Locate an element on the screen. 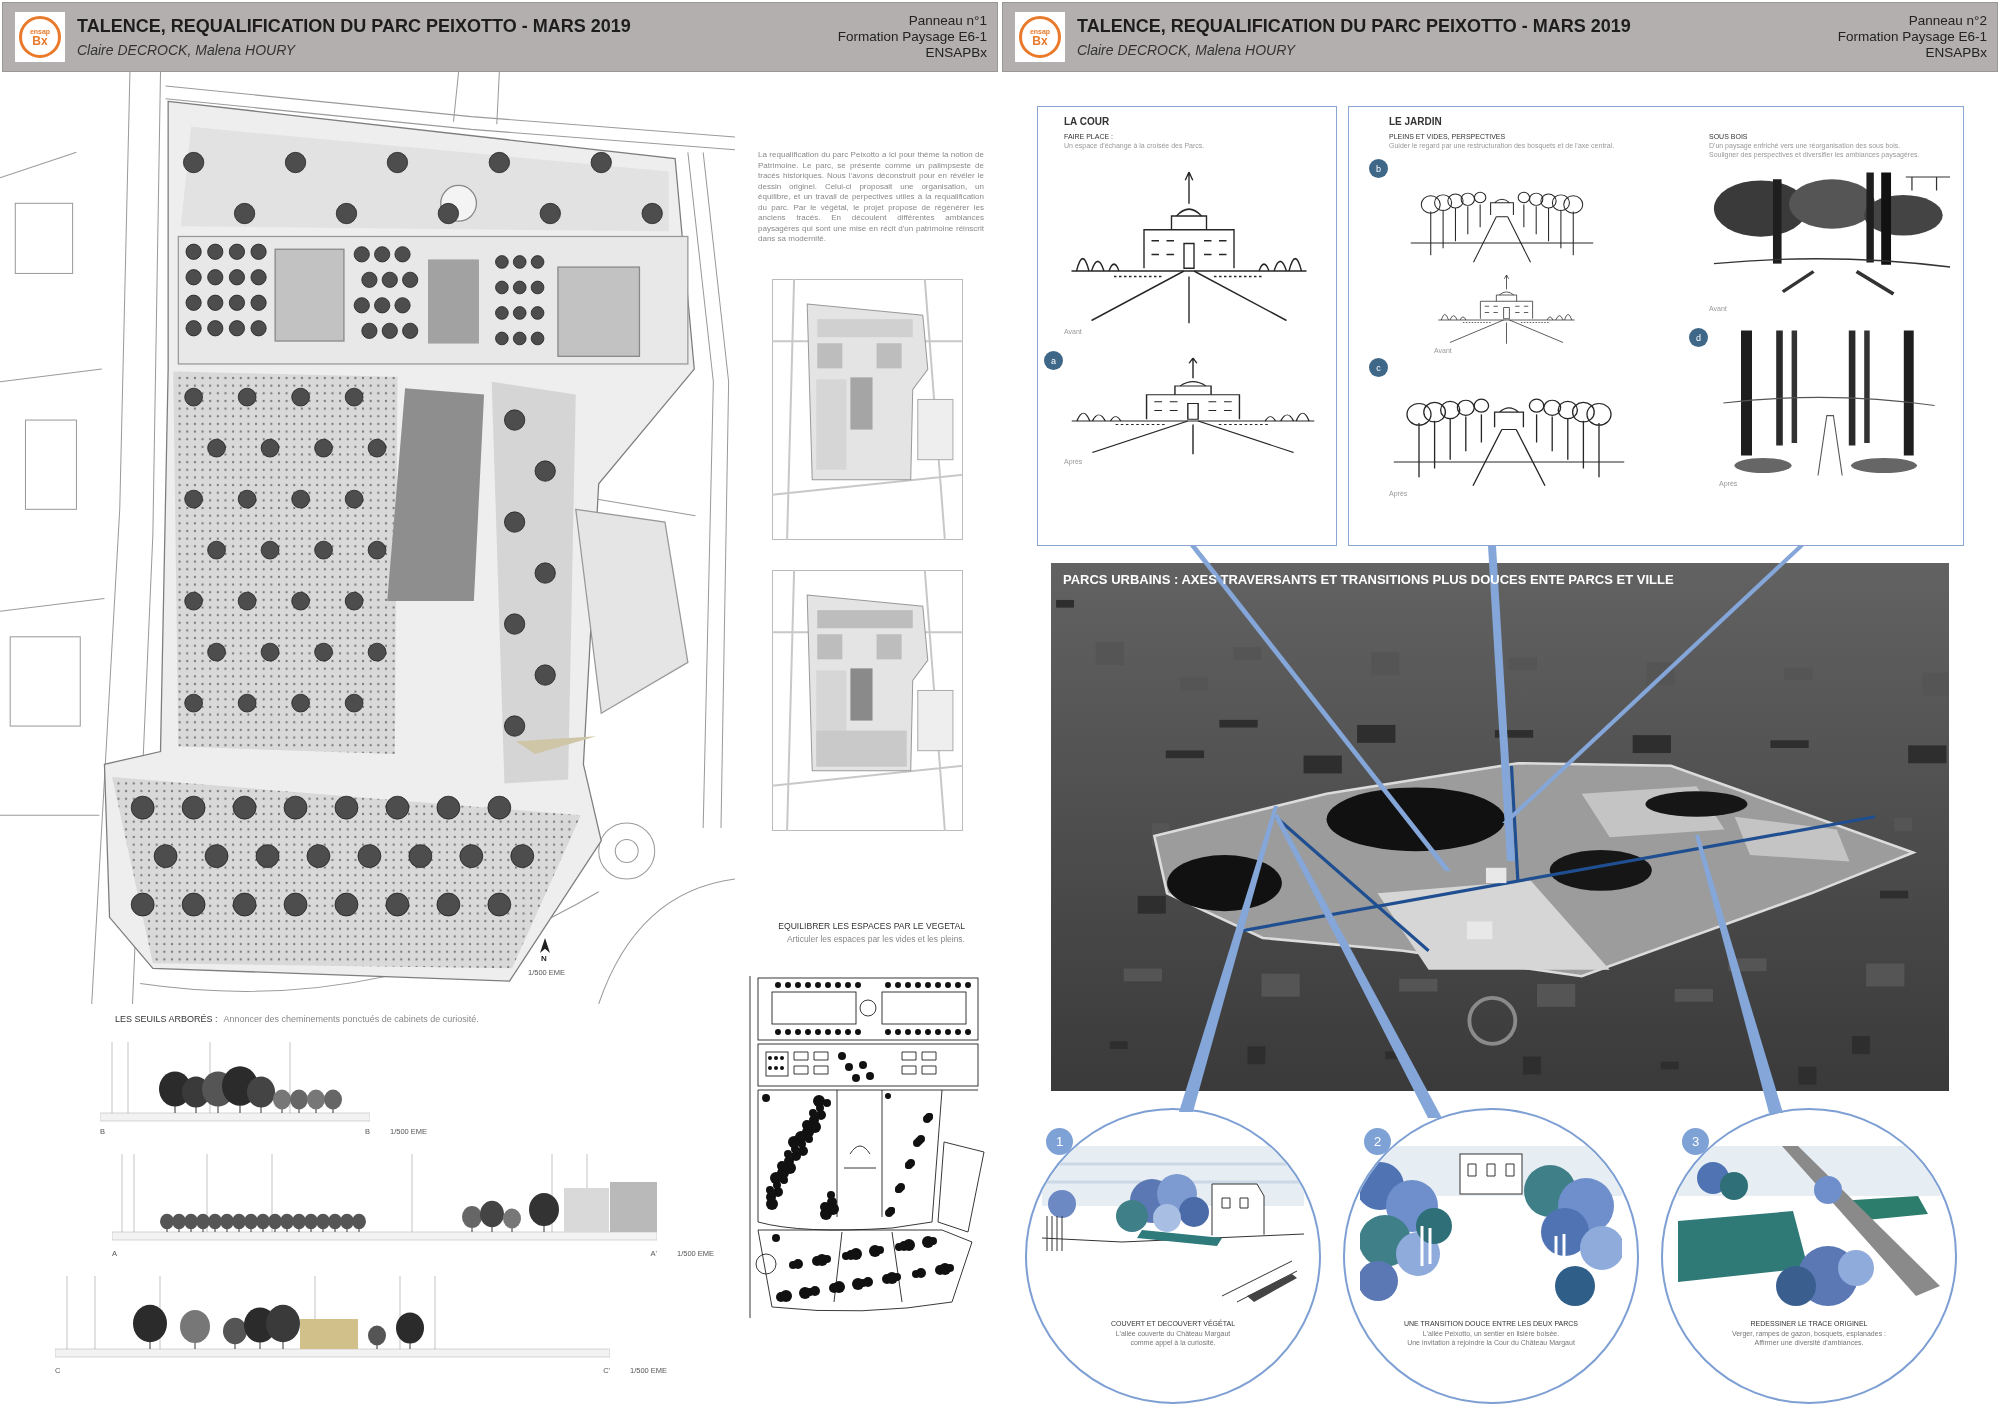 The width and height of the screenshot is (2000, 1415). sections-heading: LES SEUILS ARBORÉS : is located at coordinates (166, 1019).